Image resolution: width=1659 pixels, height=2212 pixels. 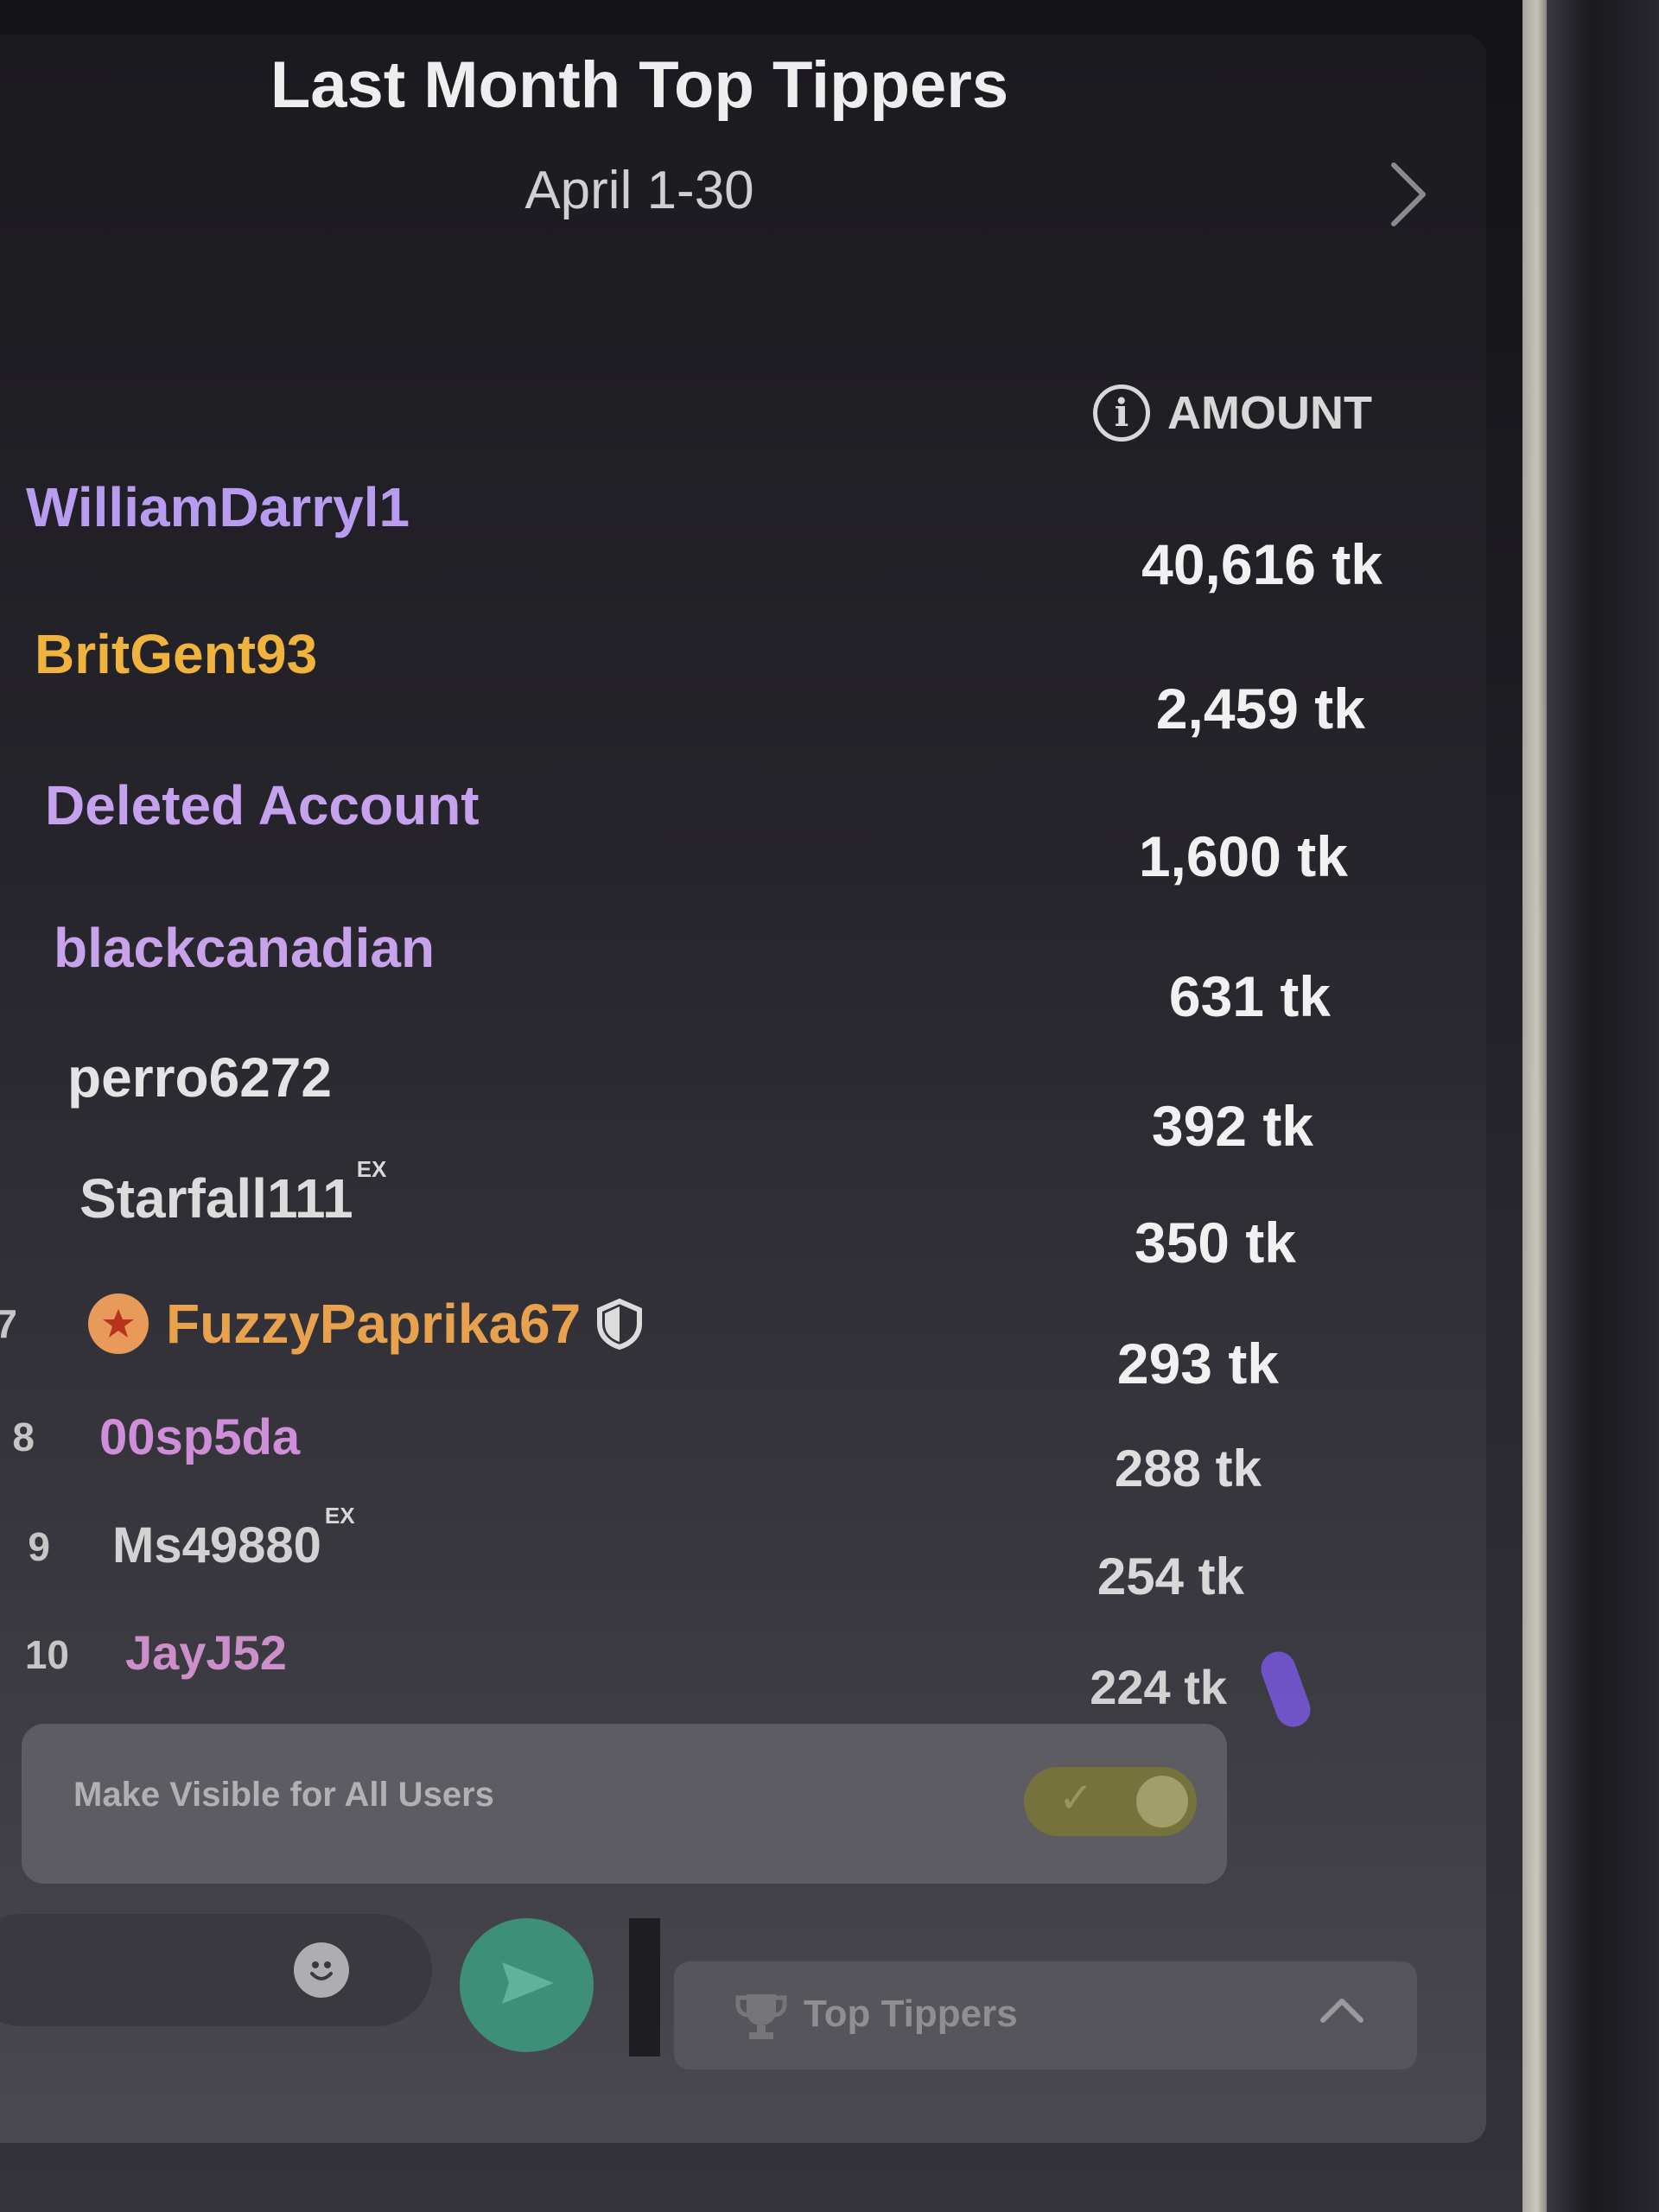 What do you see at coordinates (218, 507) in the screenshot?
I see `tipper-name: WilliamDarryl1` at bounding box center [218, 507].